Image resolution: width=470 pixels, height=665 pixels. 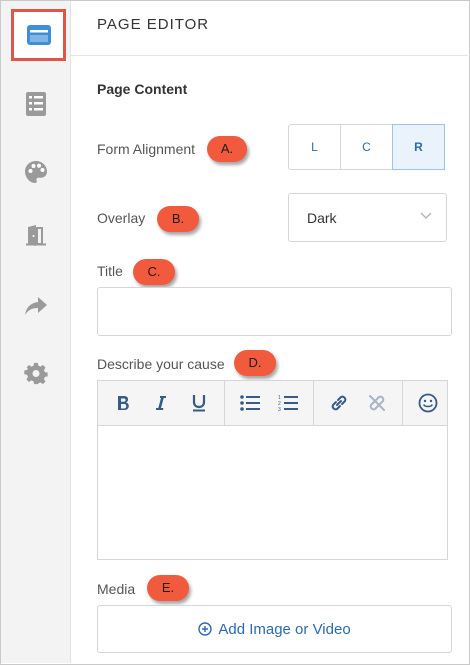 I want to click on align-left-option: L, so click(x=315, y=147).